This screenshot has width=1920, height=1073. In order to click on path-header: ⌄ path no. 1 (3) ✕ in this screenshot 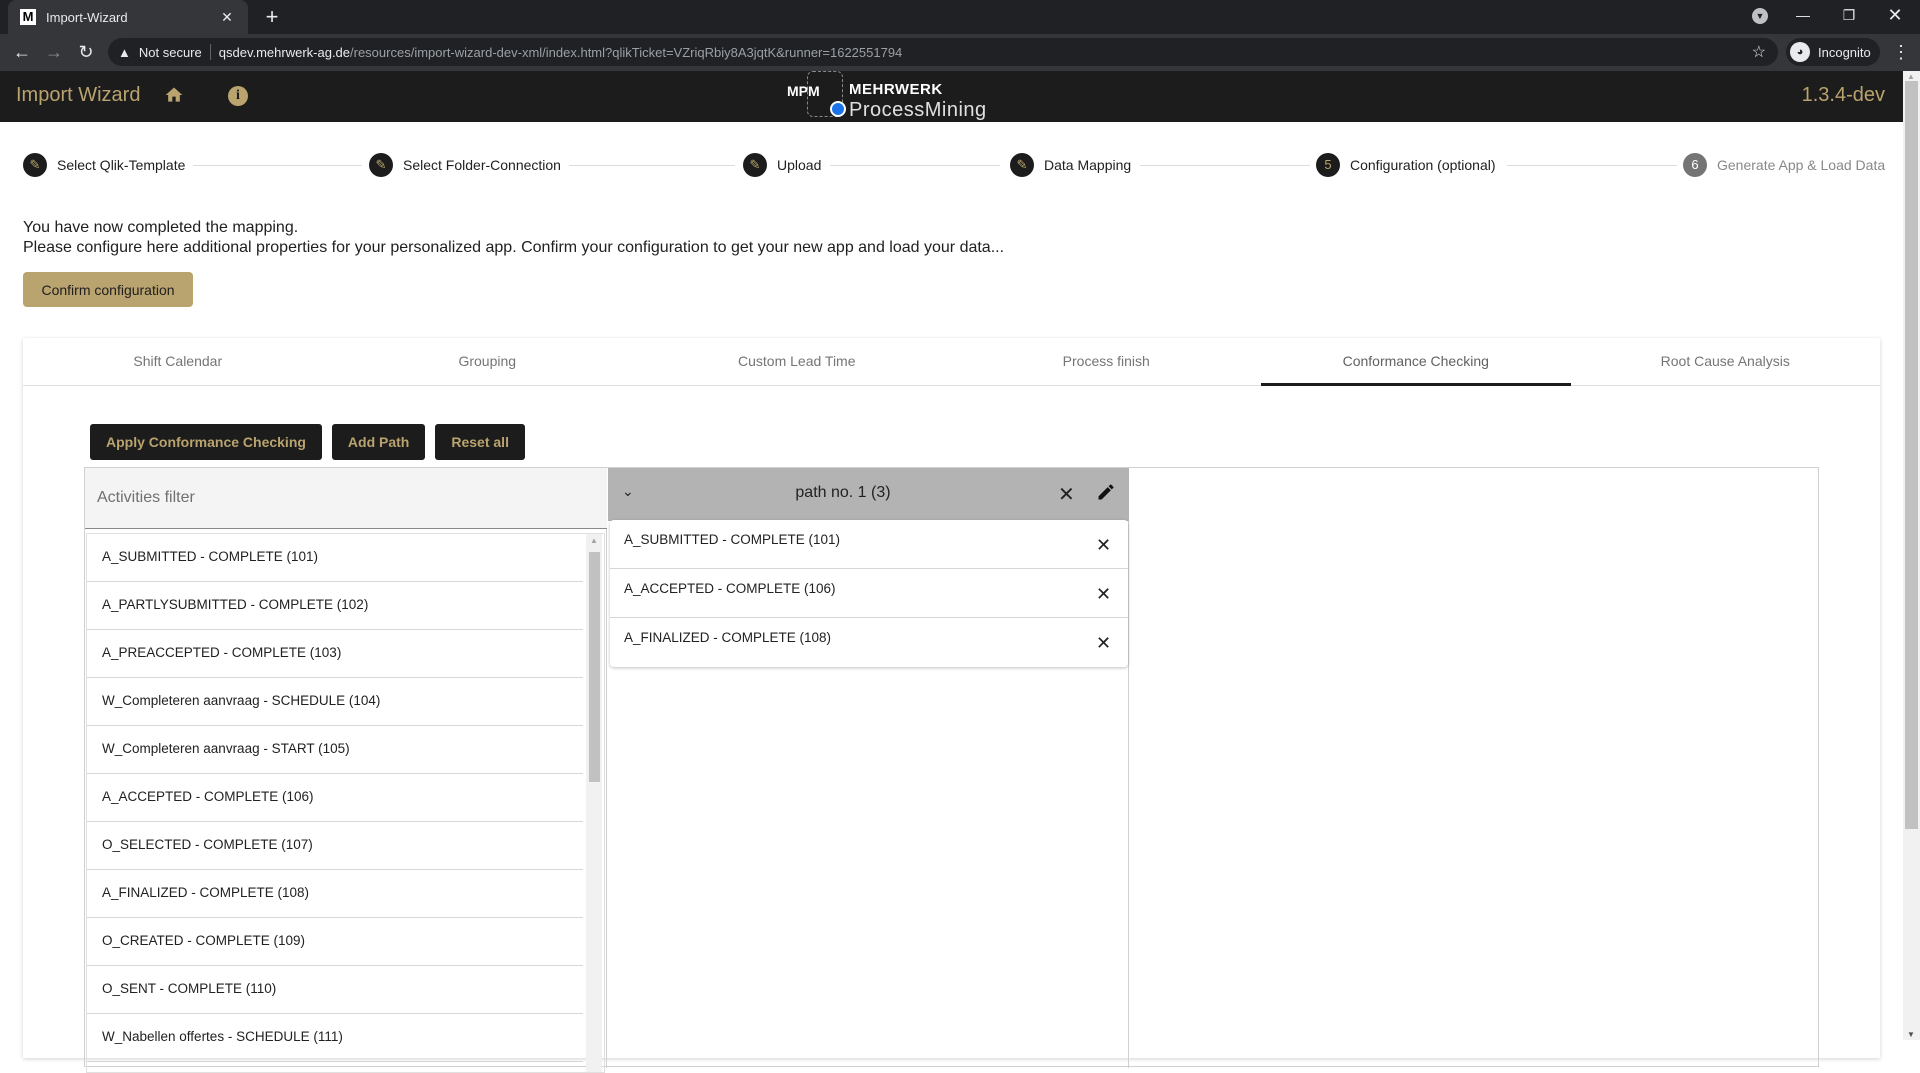, I will do `click(868, 494)`.